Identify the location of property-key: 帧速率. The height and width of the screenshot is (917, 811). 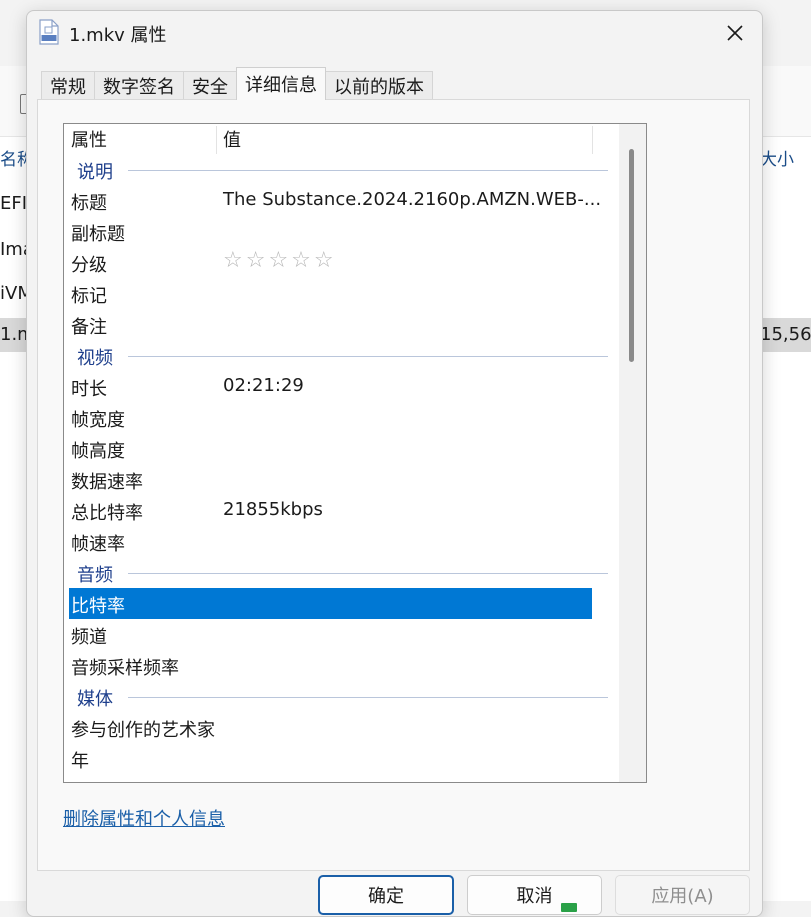
(98, 544).